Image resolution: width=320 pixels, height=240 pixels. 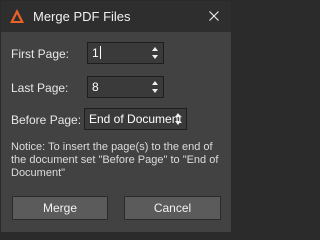 I want to click on last-page-stepper, so click(x=156, y=87).